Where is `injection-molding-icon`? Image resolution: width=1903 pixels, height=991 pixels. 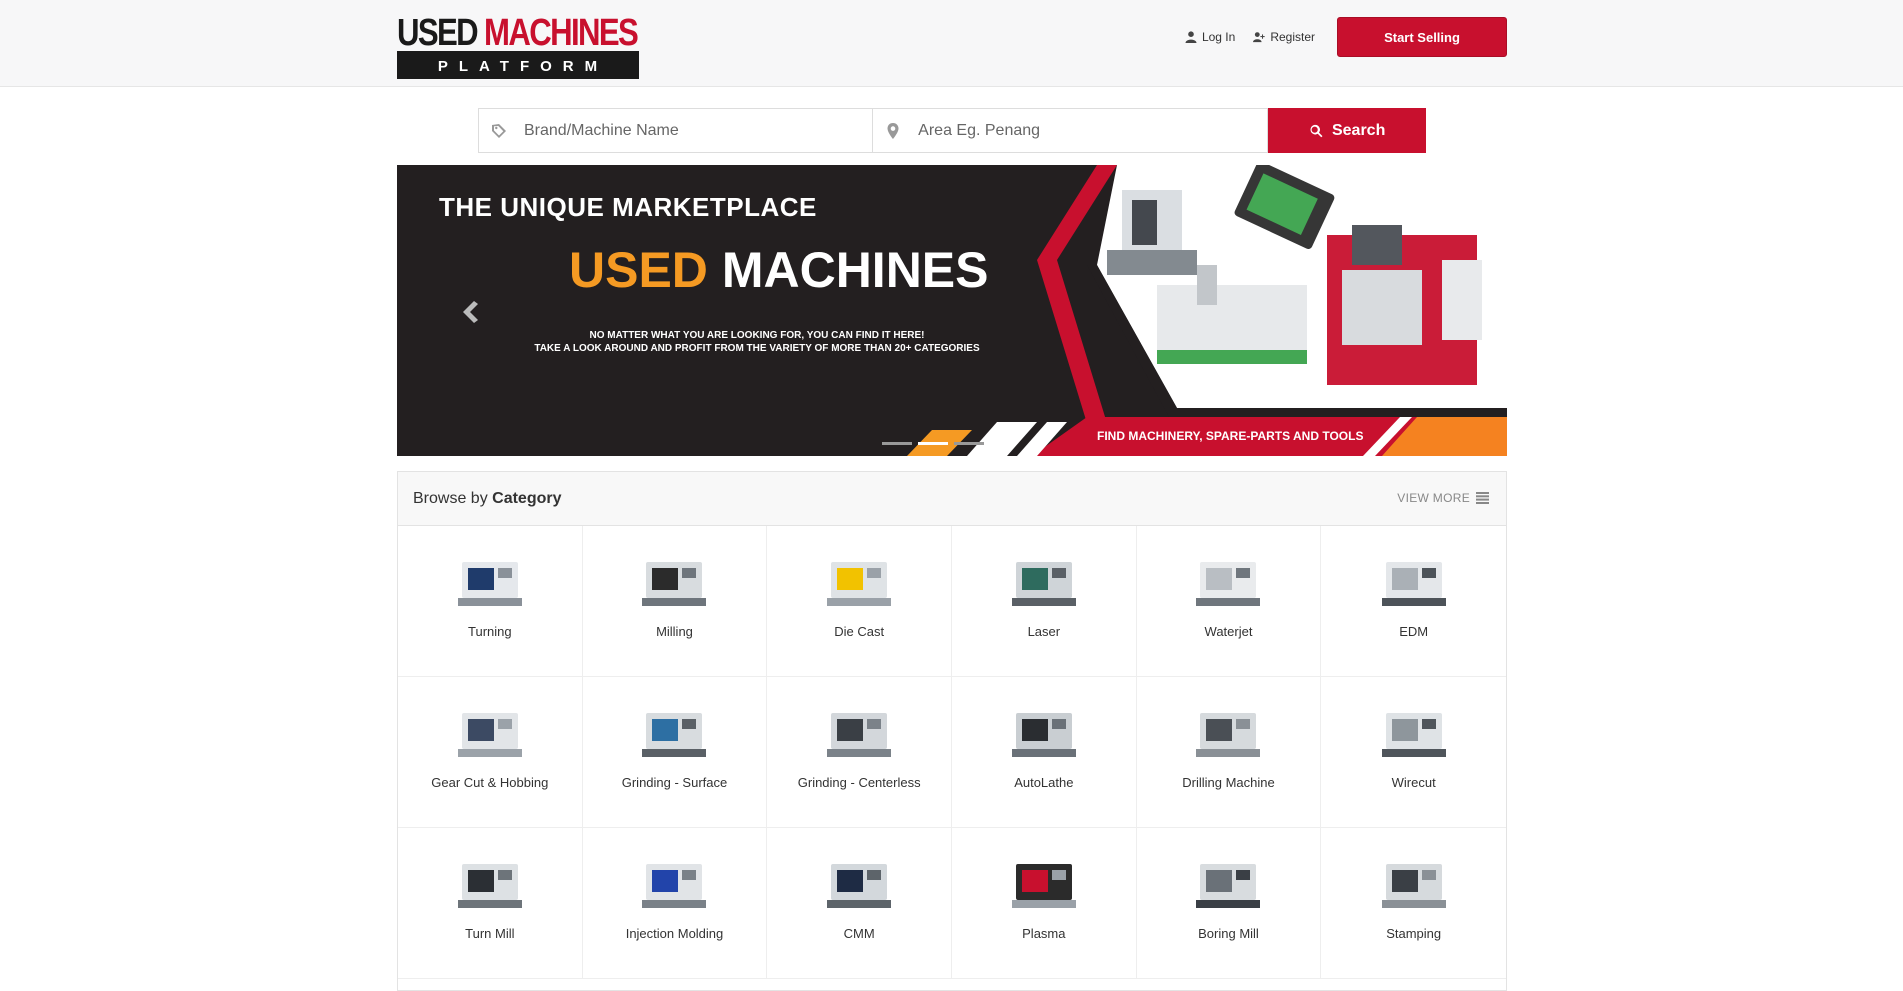 injection-molding-icon is located at coordinates (674, 886).